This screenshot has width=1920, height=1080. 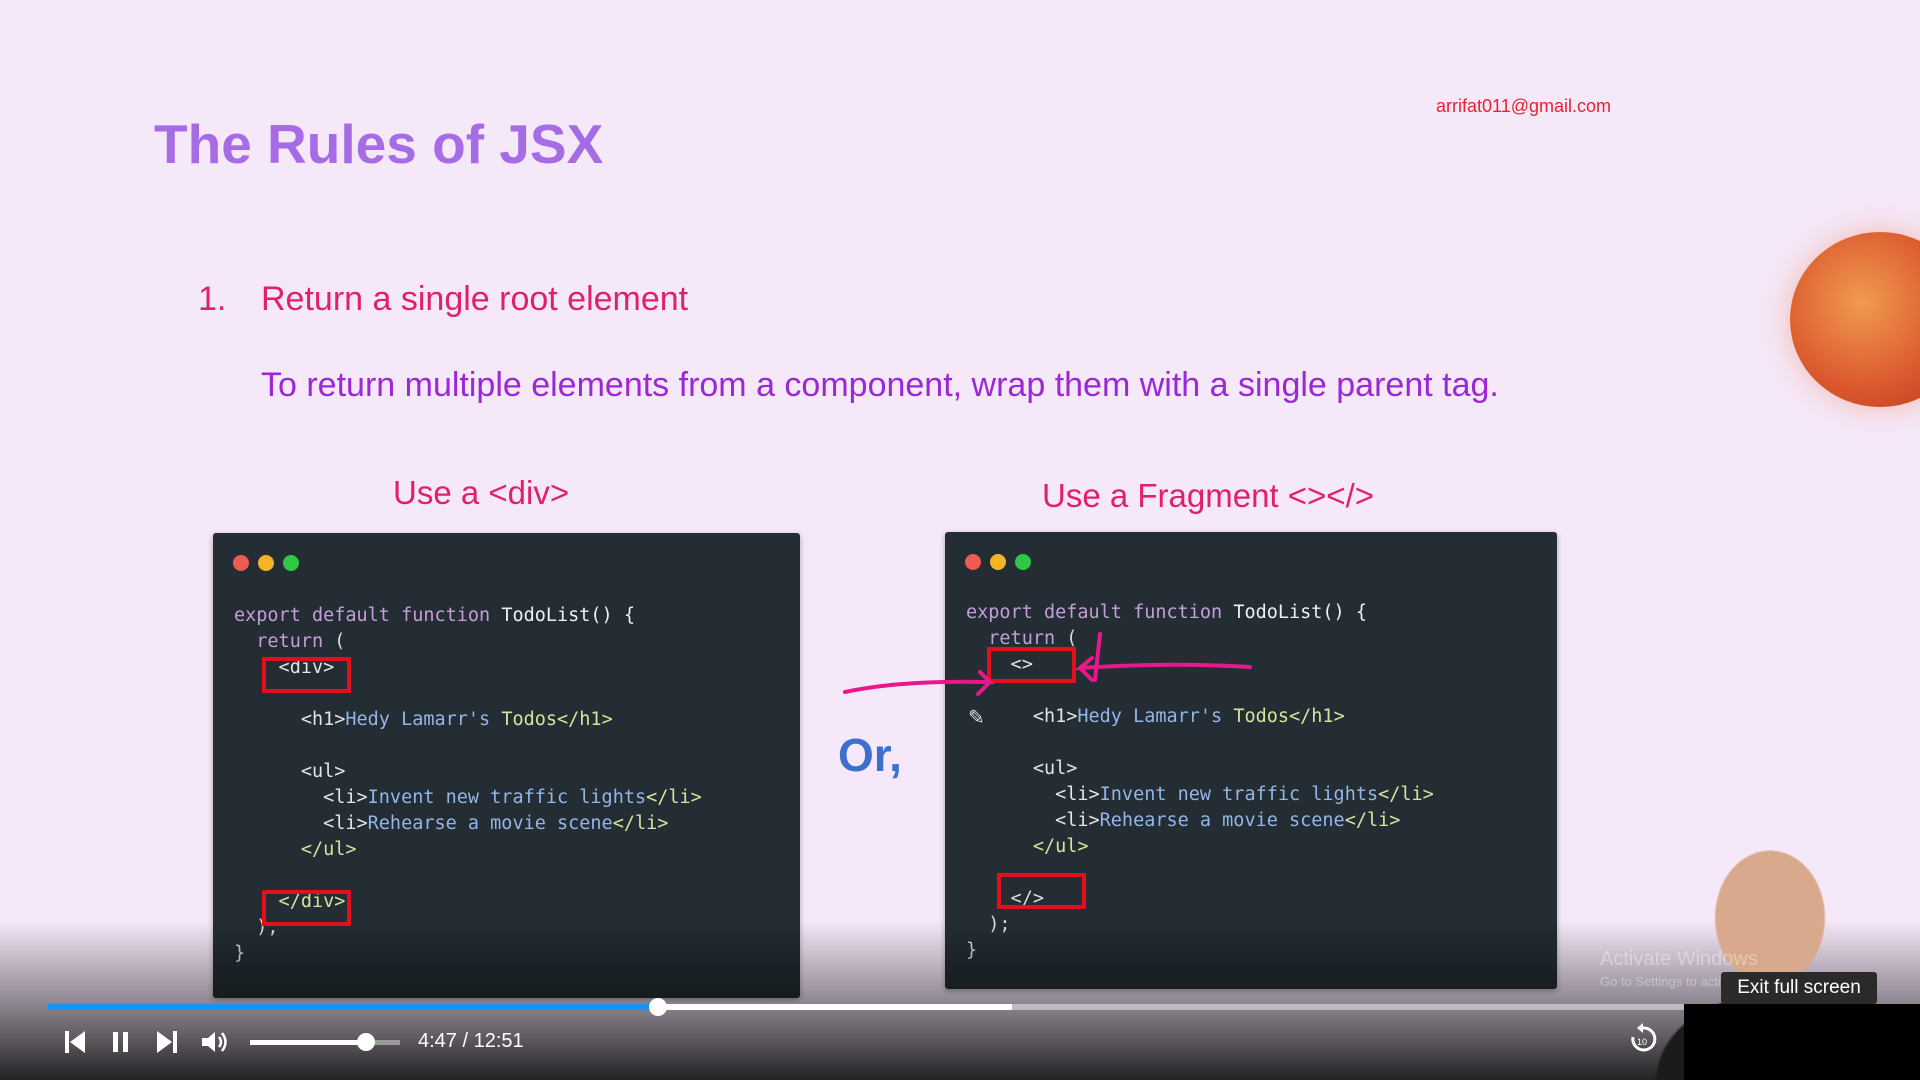 I want to click on slide-title: The Rules of JSX, so click(x=379, y=144).